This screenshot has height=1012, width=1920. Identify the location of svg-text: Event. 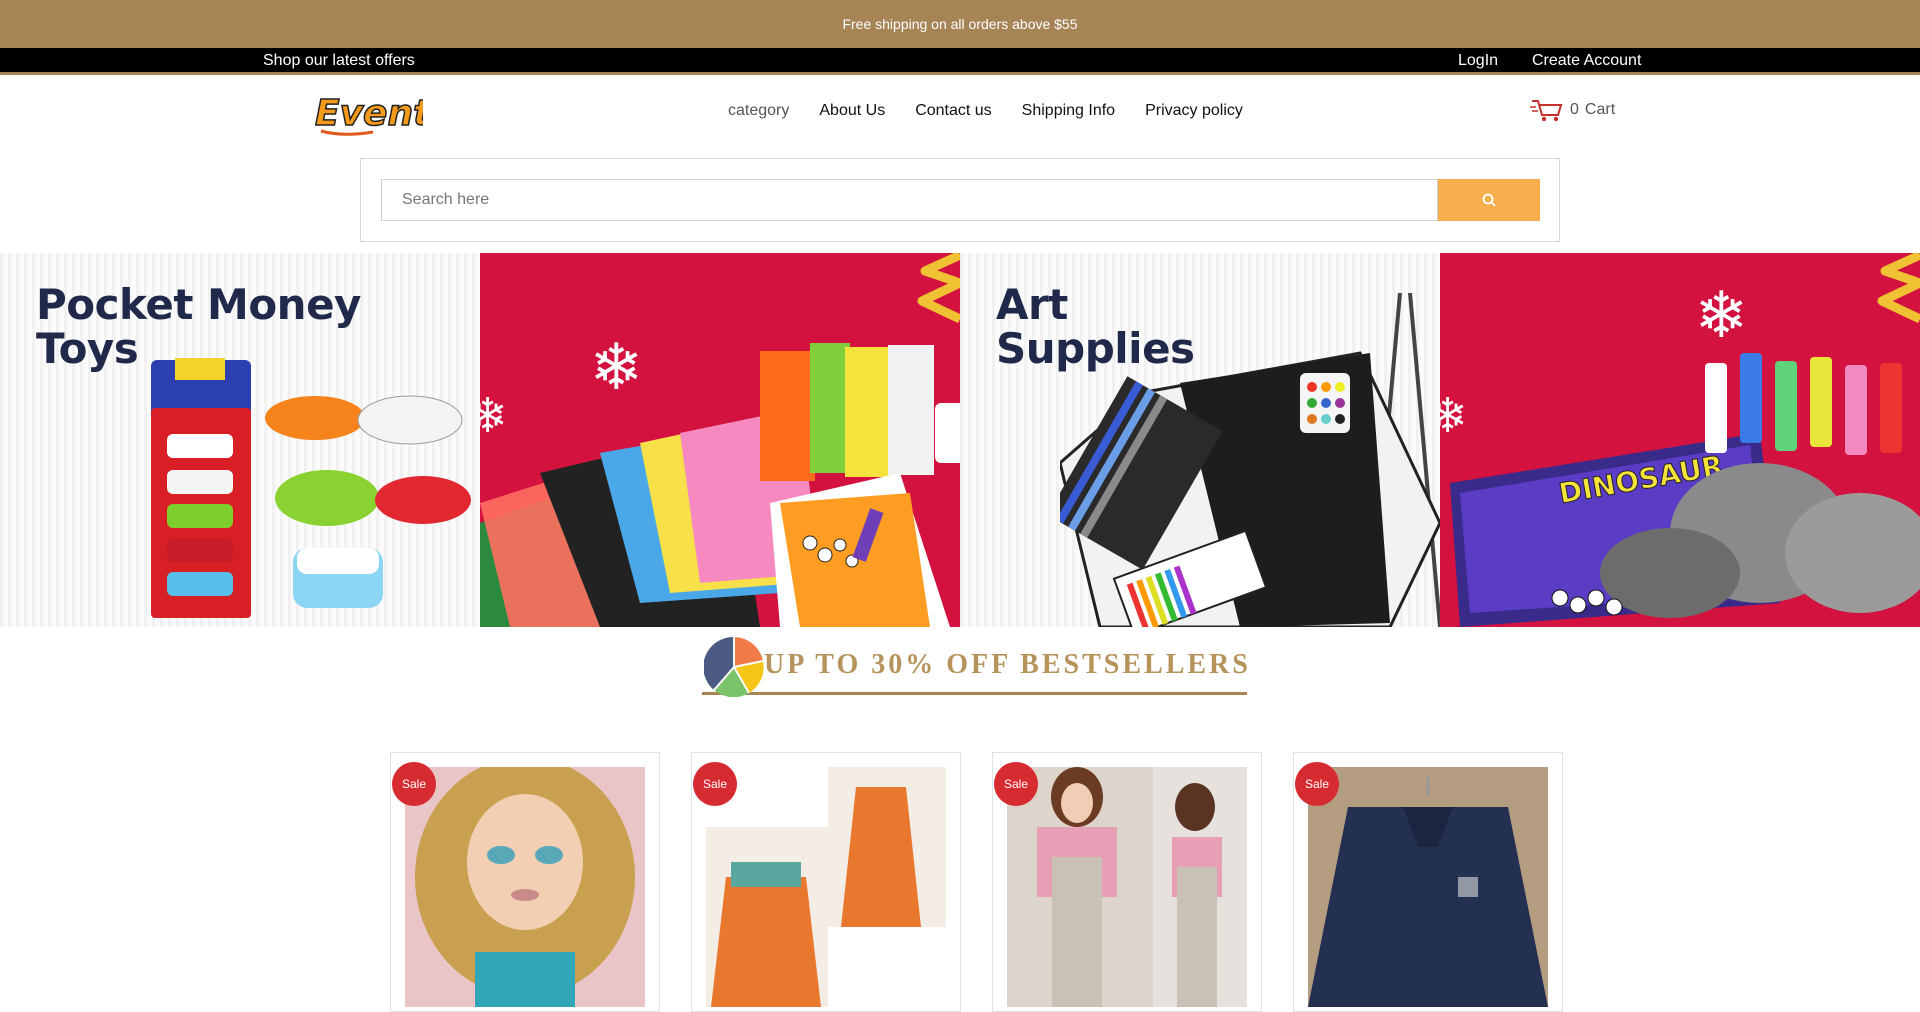
(369, 113).